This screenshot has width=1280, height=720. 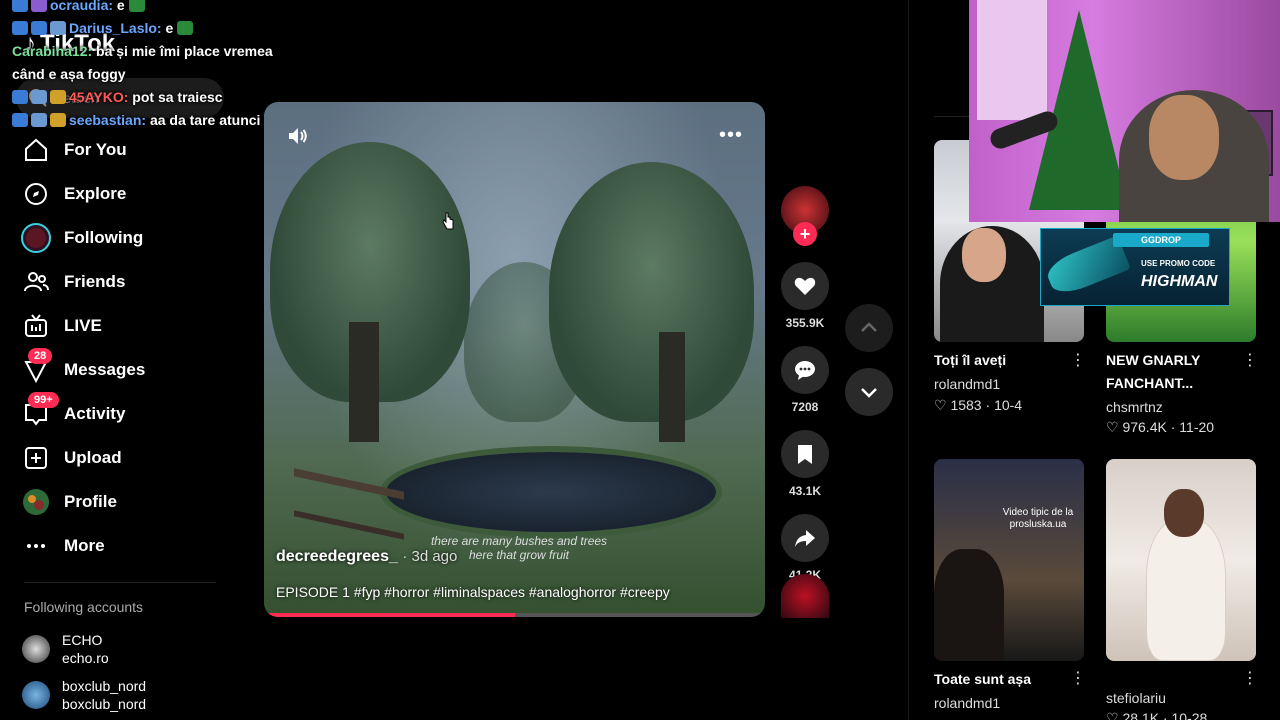 I want to click on music-disc-icon, so click(x=805, y=596).